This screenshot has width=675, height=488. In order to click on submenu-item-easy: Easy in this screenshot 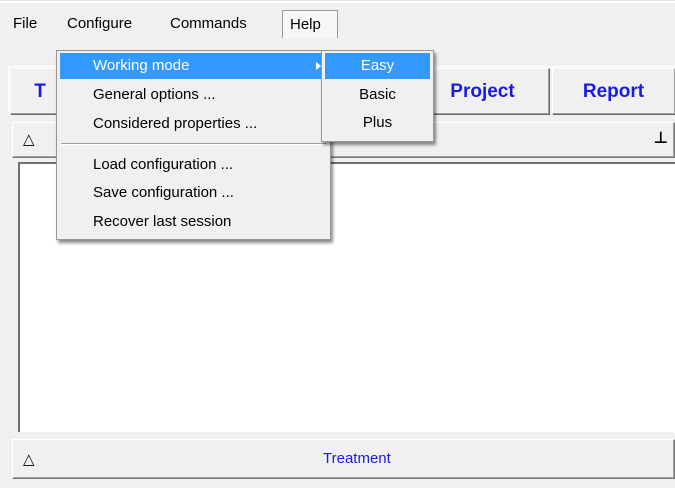, I will do `click(377, 66)`.